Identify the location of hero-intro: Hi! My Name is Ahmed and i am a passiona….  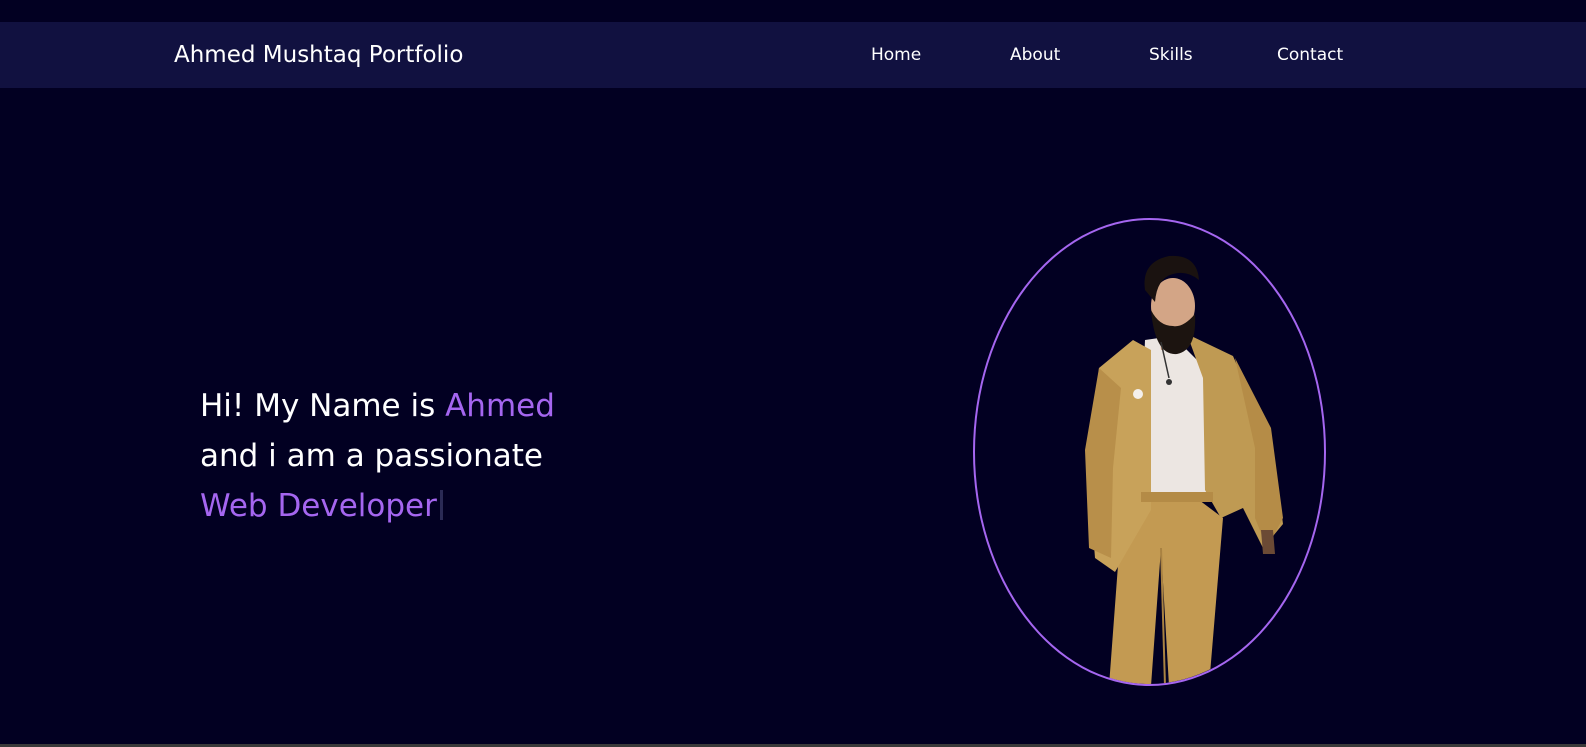
(480, 456).